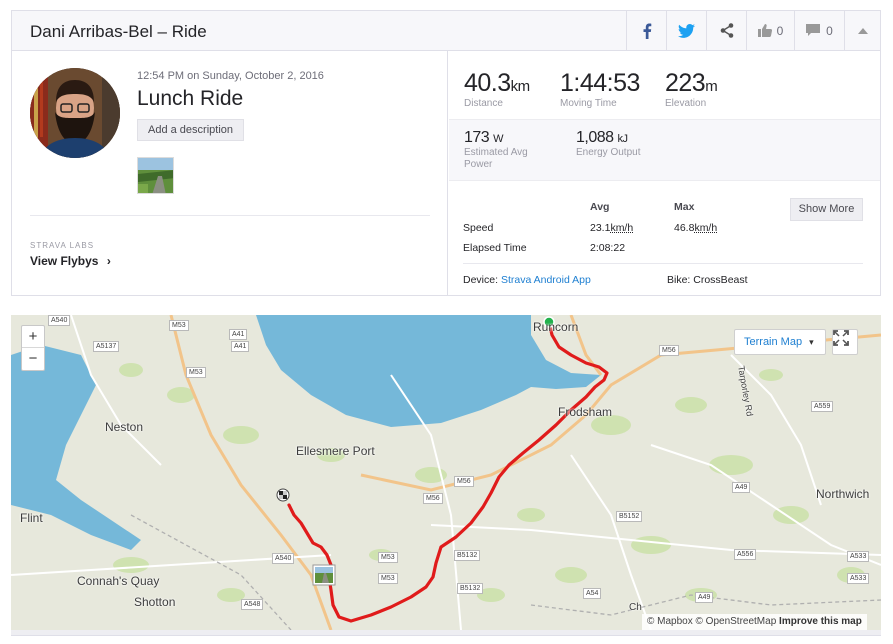  What do you see at coordinates (190, 98) in the screenshot?
I see `activity-name: Lunch Ride` at bounding box center [190, 98].